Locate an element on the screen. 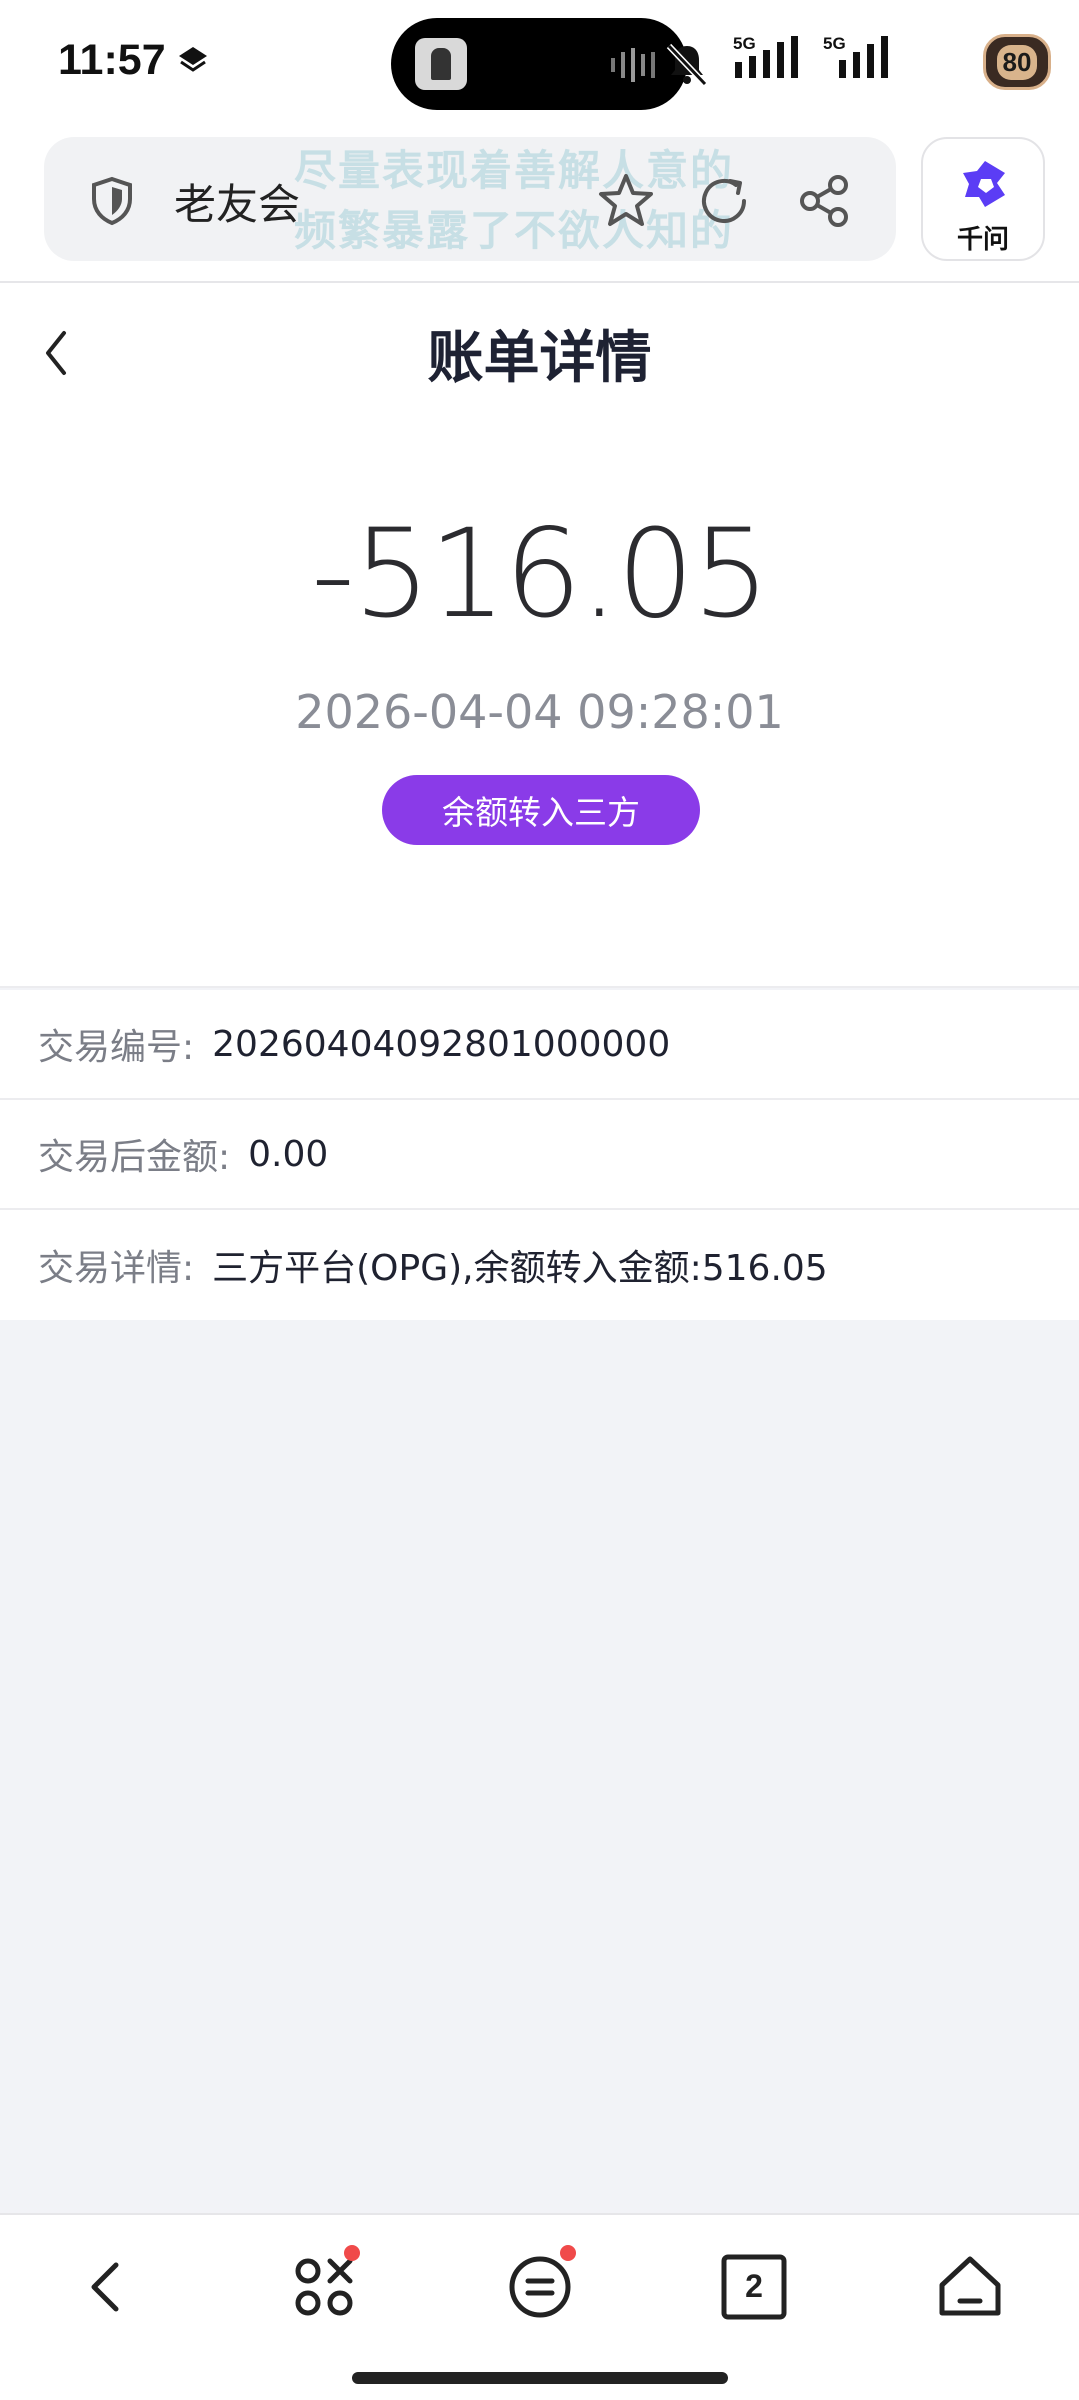  transaction-datetime: 2026-04-04 09:28:01 is located at coordinates (539, 712).